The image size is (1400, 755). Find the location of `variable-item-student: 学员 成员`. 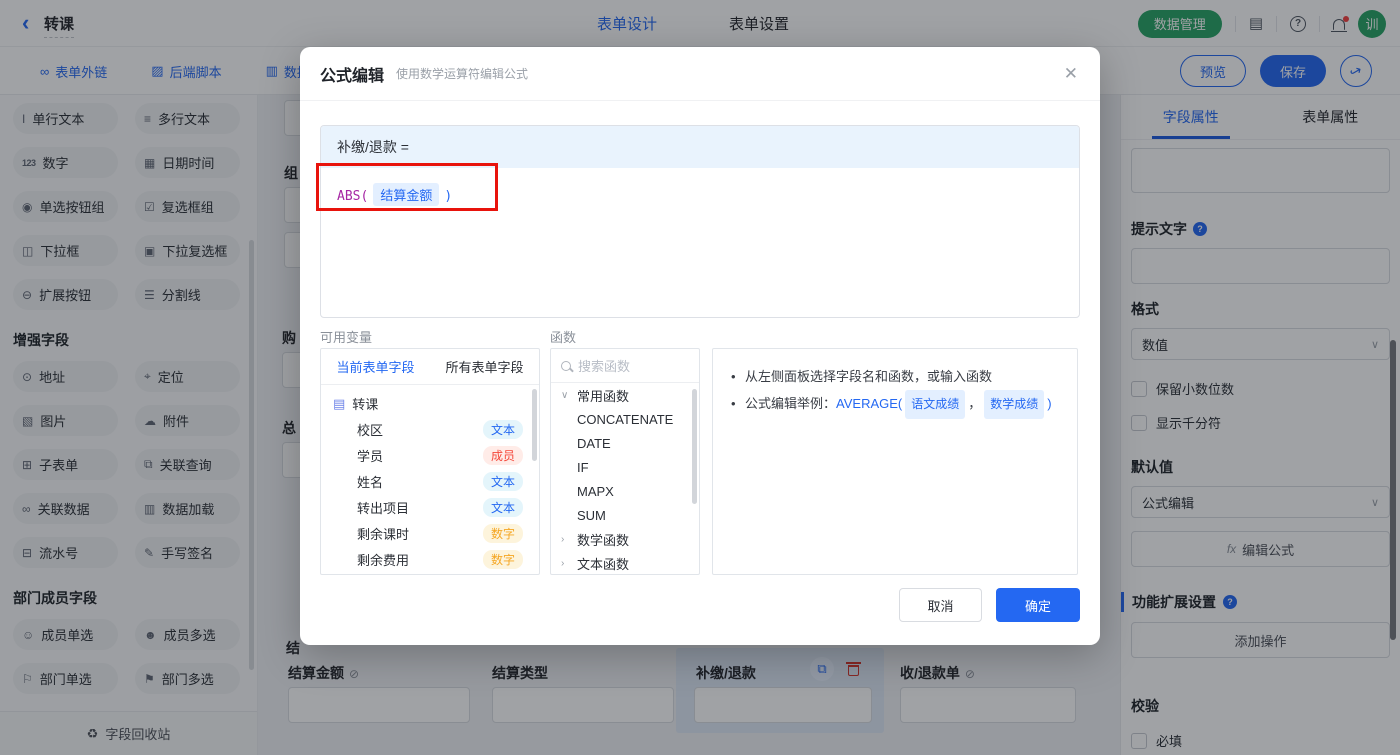

variable-item-student: 学员 成员 is located at coordinates (430, 455).